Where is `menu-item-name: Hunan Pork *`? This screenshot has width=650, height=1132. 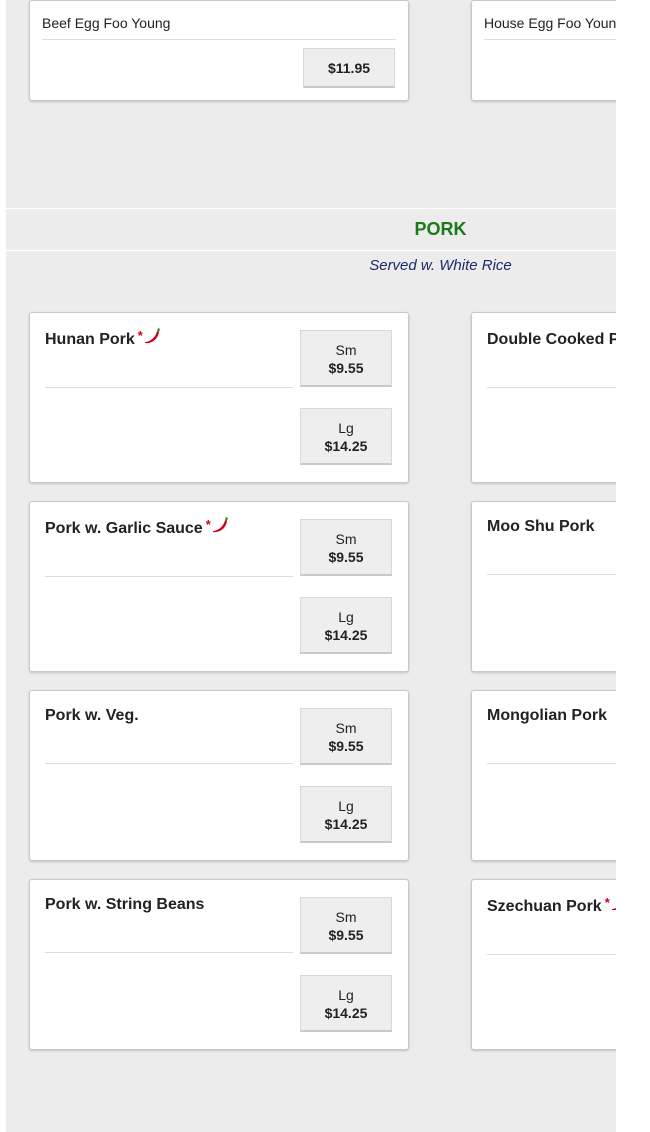 menu-item-name: Hunan Pork * is located at coordinates (103, 338).